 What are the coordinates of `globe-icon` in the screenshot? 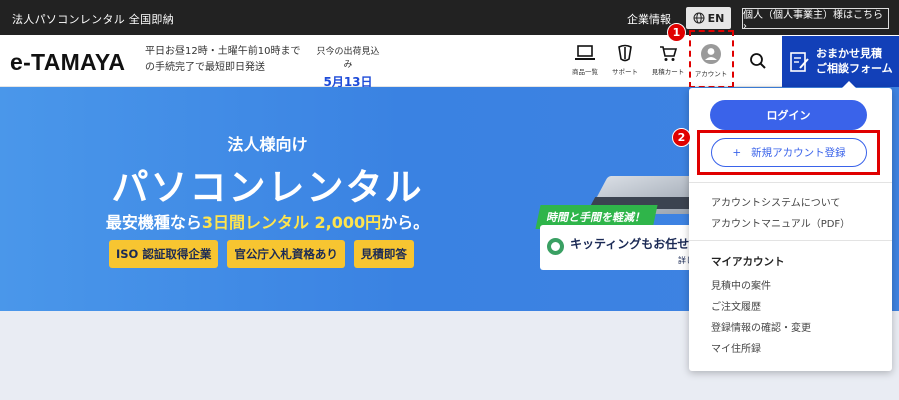 It's located at (699, 18).